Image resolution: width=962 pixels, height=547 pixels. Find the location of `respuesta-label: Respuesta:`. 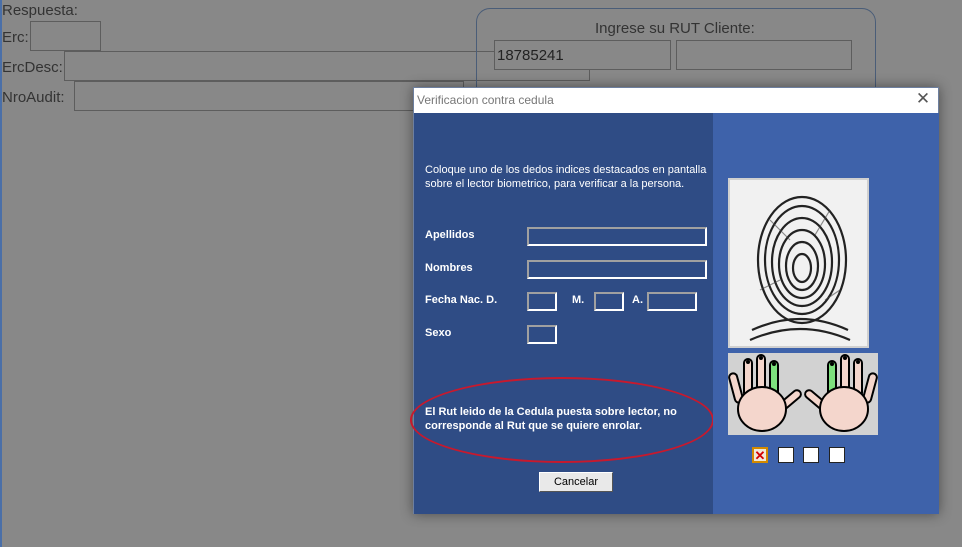

respuesta-label: Respuesta: is located at coordinates (40, 10).